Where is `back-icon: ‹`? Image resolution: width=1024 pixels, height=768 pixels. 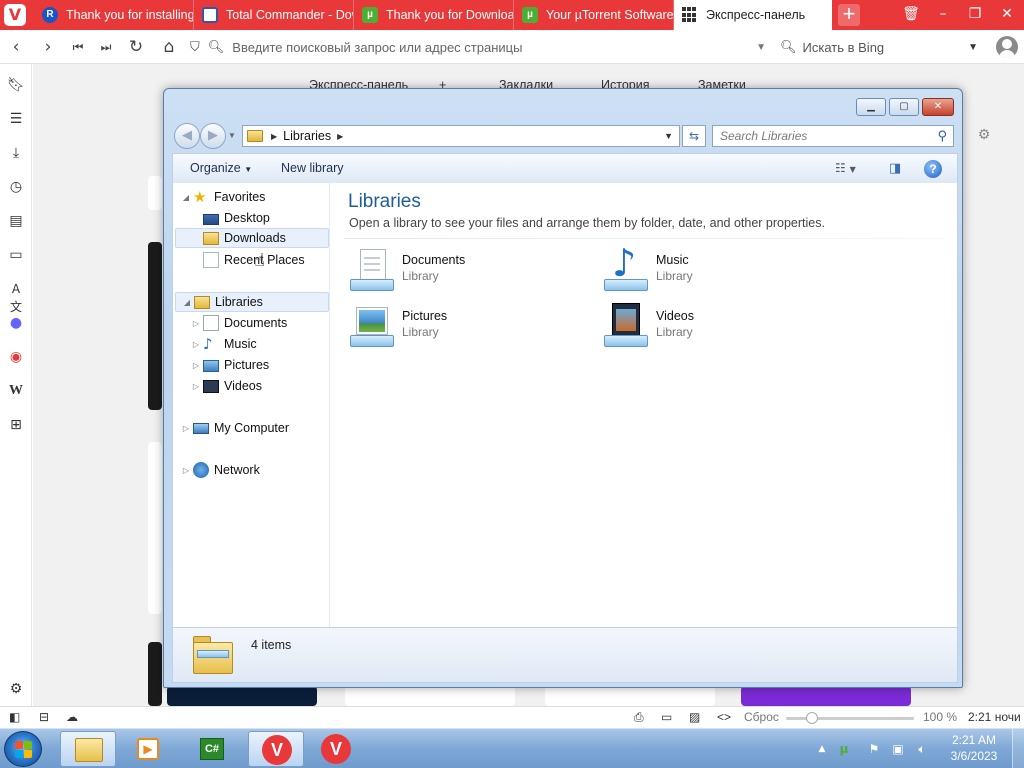 back-icon: ‹ is located at coordinates (16, 47).